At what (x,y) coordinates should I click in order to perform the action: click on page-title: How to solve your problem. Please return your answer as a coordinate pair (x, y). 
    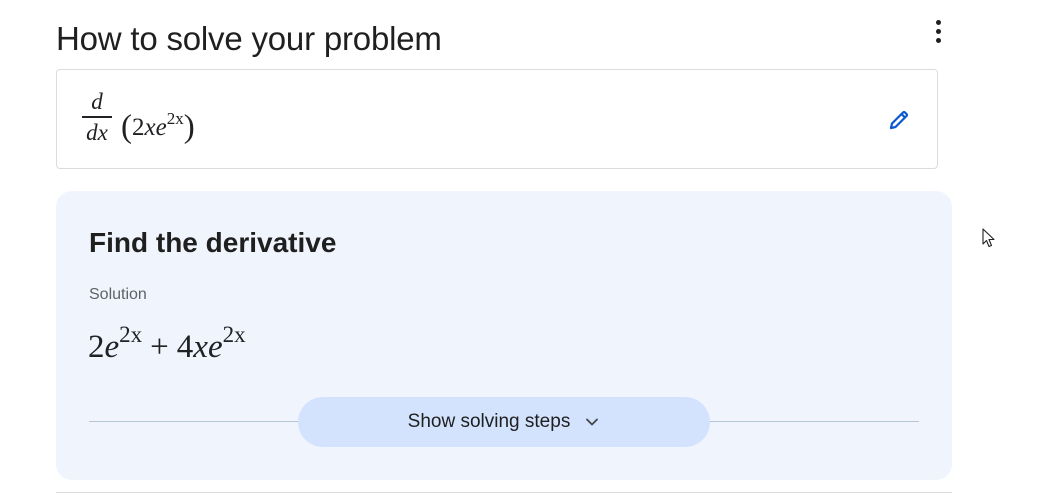
    Looking at the image, I should click on (249, 38).